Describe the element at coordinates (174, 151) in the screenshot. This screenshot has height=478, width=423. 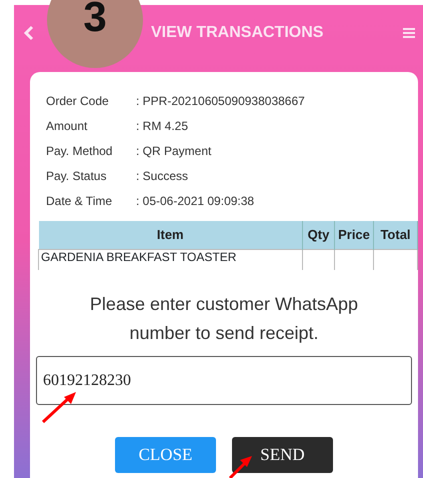
I see `field-value: : QR Payment` at that location.